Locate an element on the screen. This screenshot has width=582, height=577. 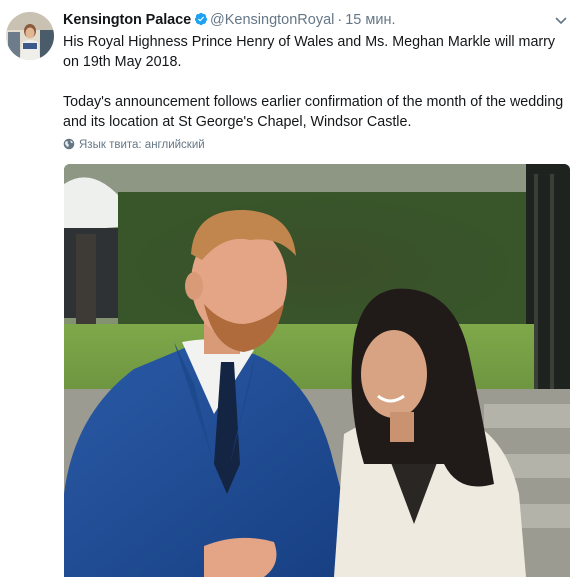
tweet-language: Язык твита: английский is located at coordinates (134, 145).